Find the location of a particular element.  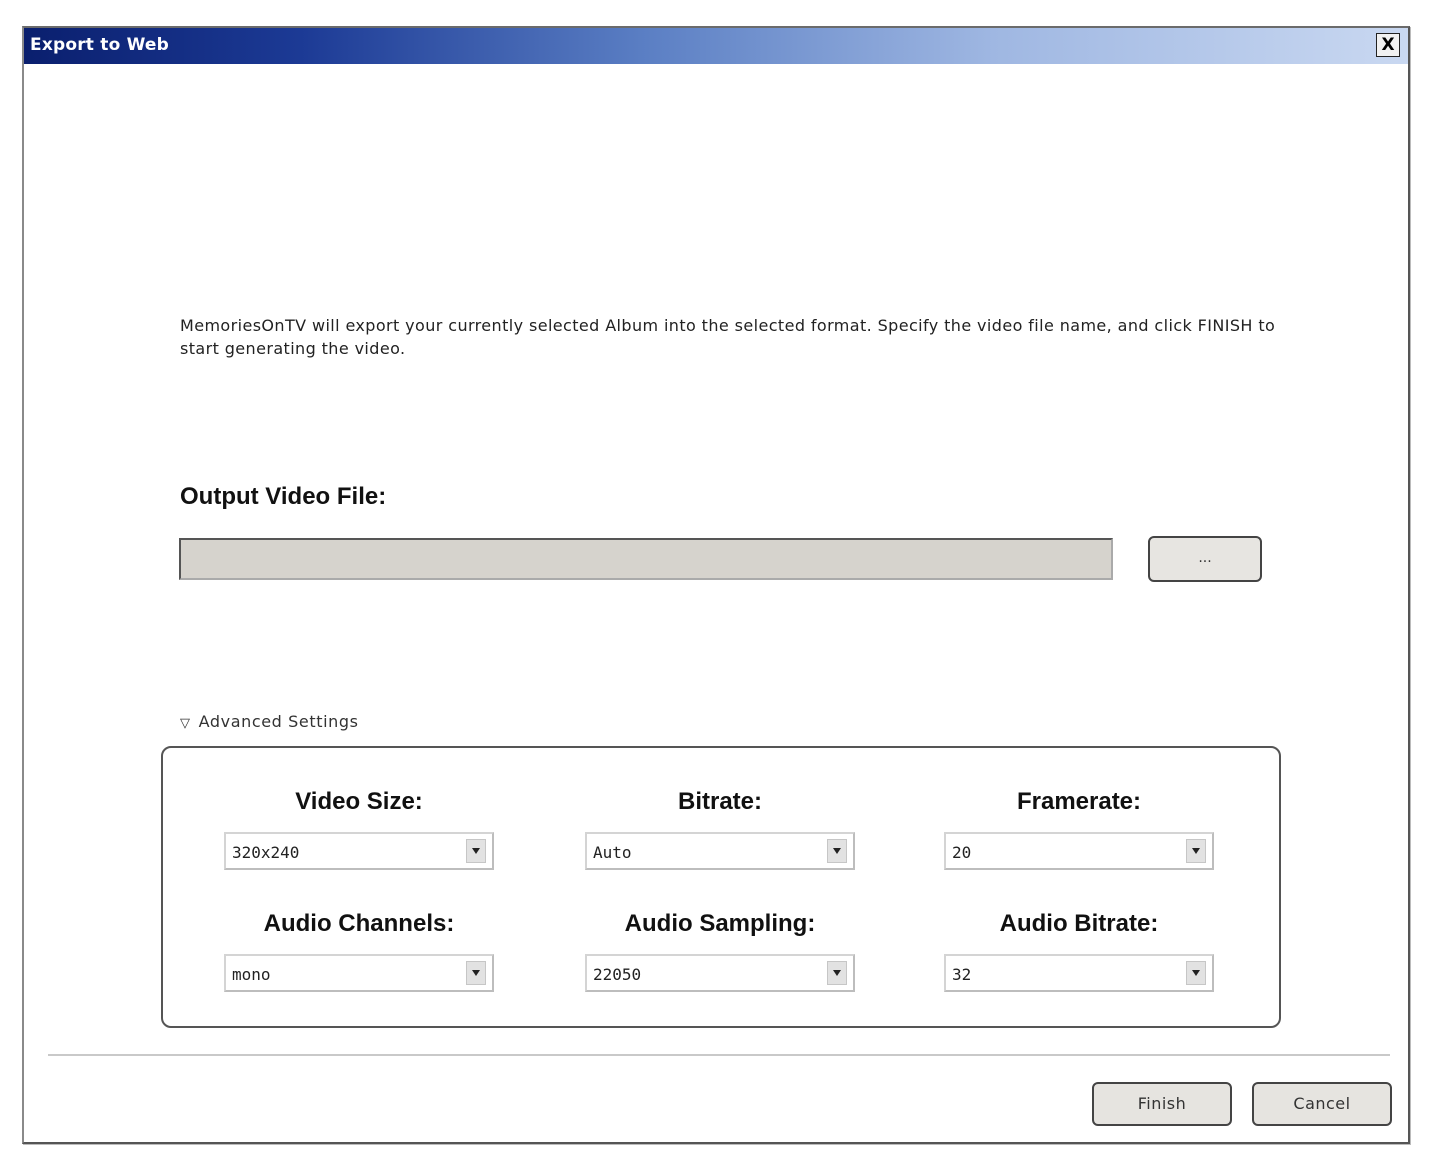

dialog-title: Export to Web is located at coordinates (100, 45).